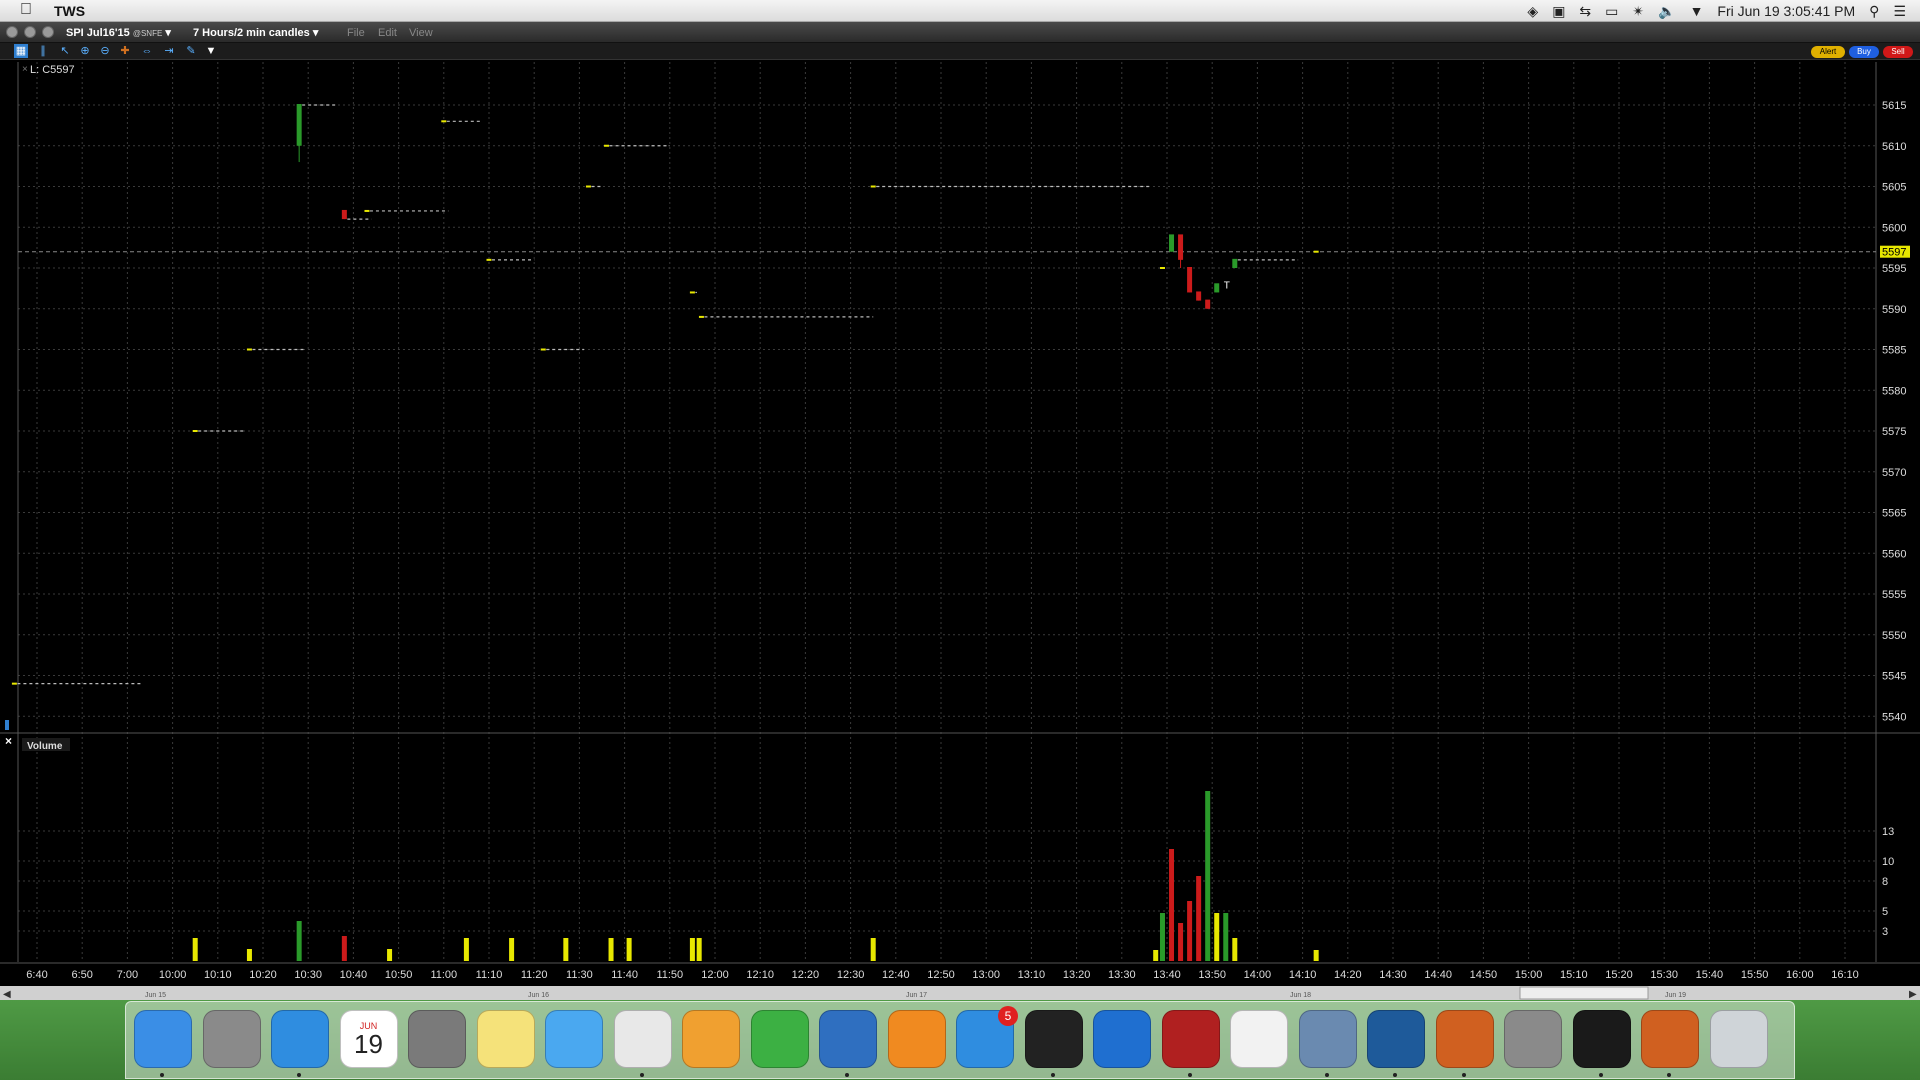 The height and width of the screenshot is (1080, 1920). I want to click on volume-tick-label: 10, so click(1888, 862).